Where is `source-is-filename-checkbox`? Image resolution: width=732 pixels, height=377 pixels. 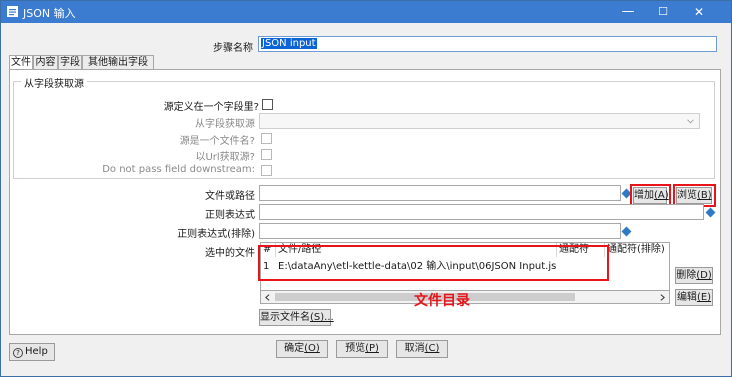 source-is-filename-checkbox is located at coordinates (266, 138).